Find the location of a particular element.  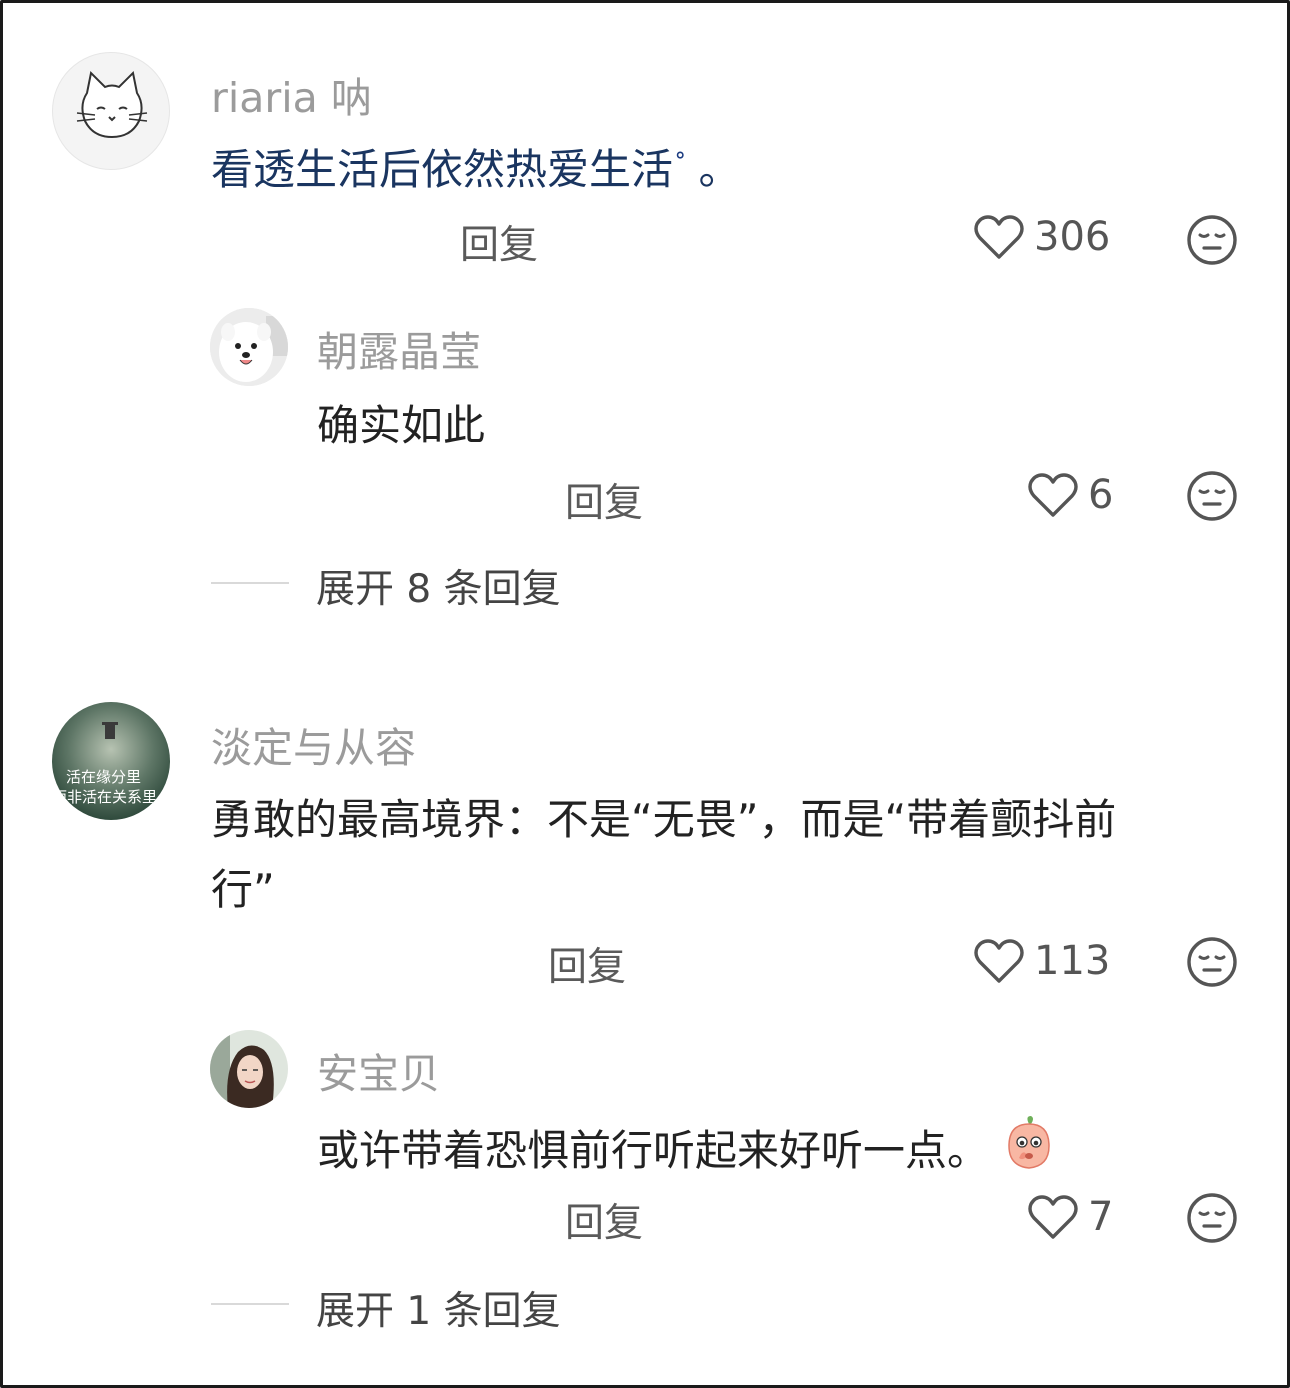

expand-replies-button: 展开 8 条回复 is located at coordinates (438, 586).